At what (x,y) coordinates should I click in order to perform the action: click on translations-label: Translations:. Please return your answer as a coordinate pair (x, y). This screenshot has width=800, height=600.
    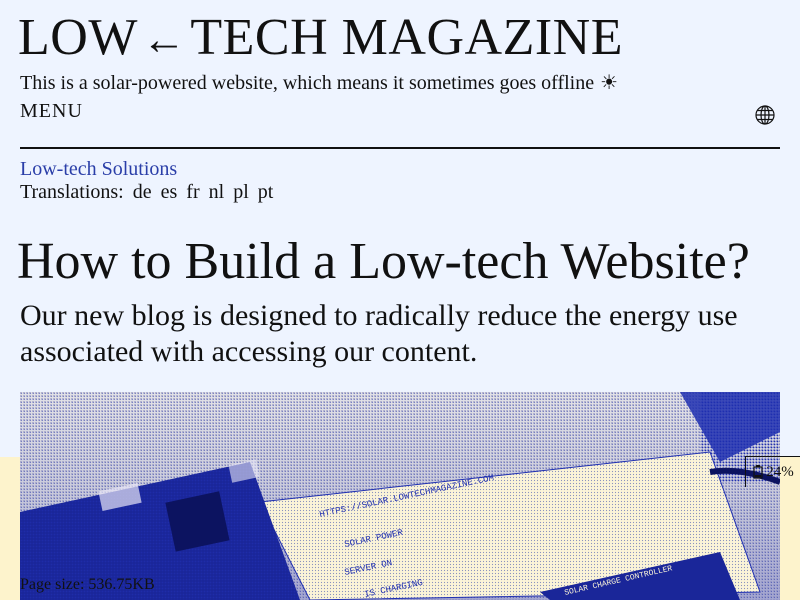
    Looking at the image, I should click on (72, 192).